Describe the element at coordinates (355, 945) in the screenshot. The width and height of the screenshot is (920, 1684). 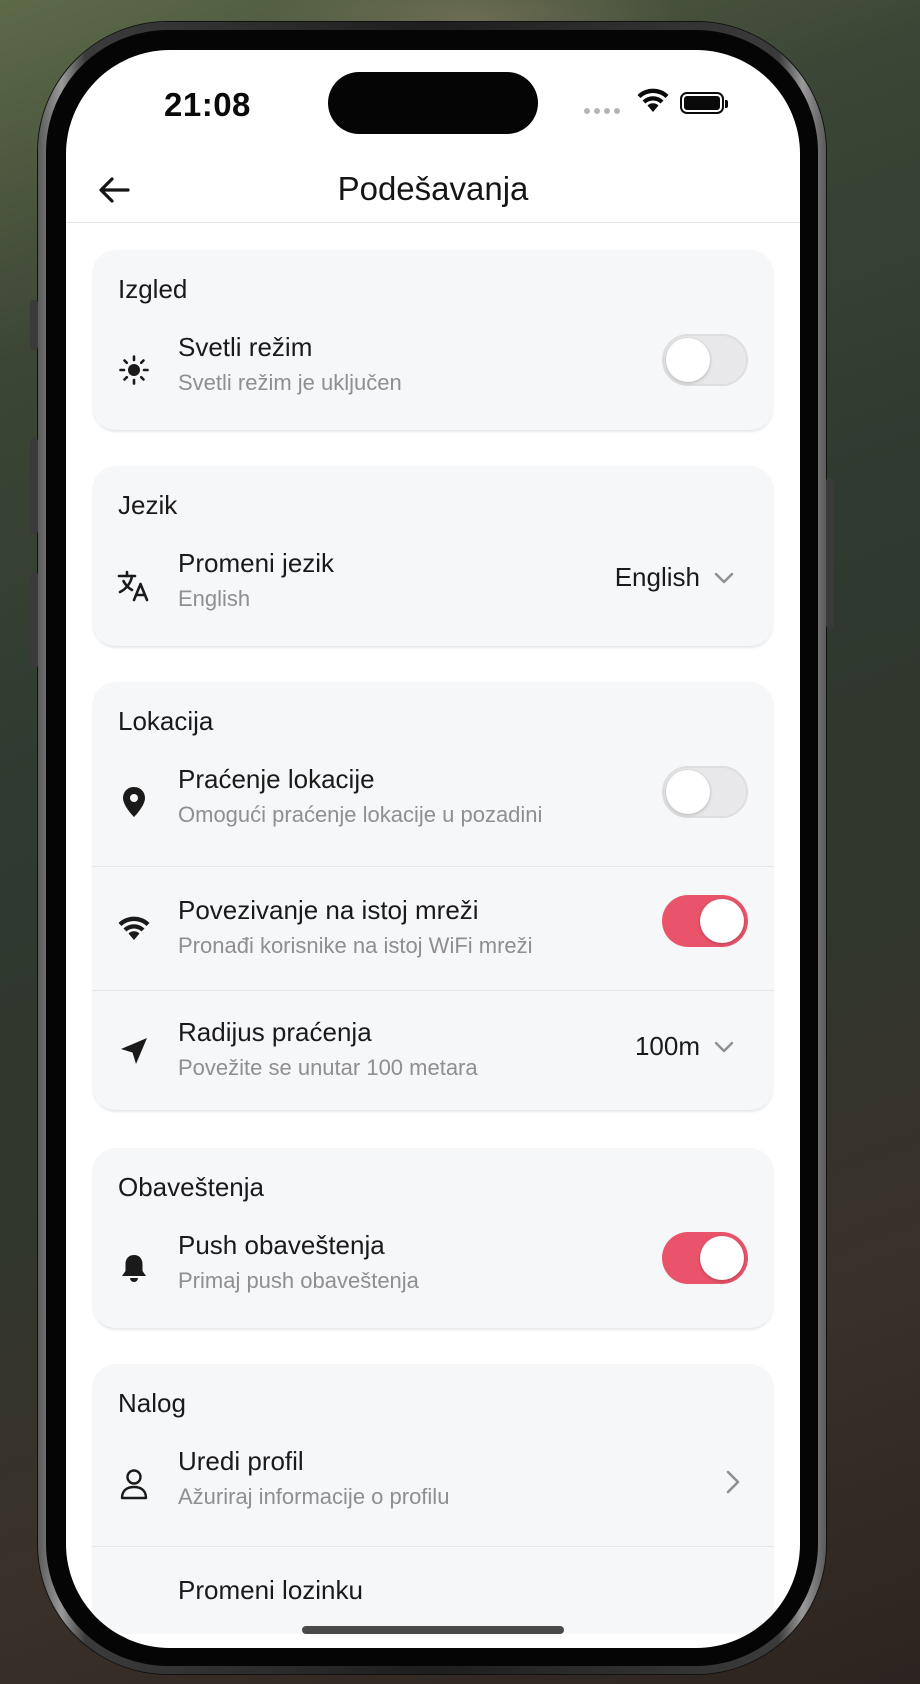
I see `row-subtitle: Pronađi korisnike na istoj WiFi mreži` at that location.